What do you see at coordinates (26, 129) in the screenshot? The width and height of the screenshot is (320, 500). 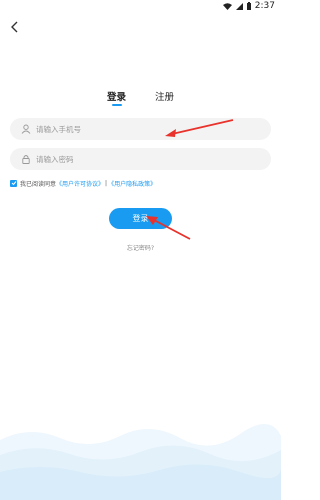 I see `user-icon` at bounding box center [26, 129].